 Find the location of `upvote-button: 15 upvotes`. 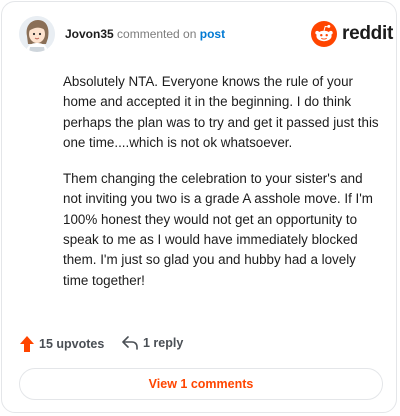

upvote-button: 15 upvotes is located at coordinates (61, 344).